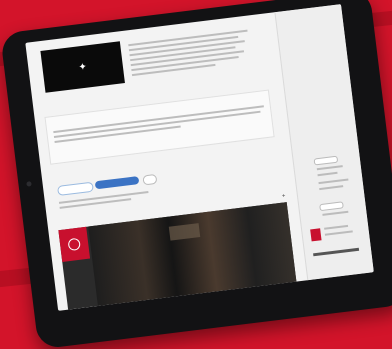  I want to click on star-icon: ✦, so click(82, 67).